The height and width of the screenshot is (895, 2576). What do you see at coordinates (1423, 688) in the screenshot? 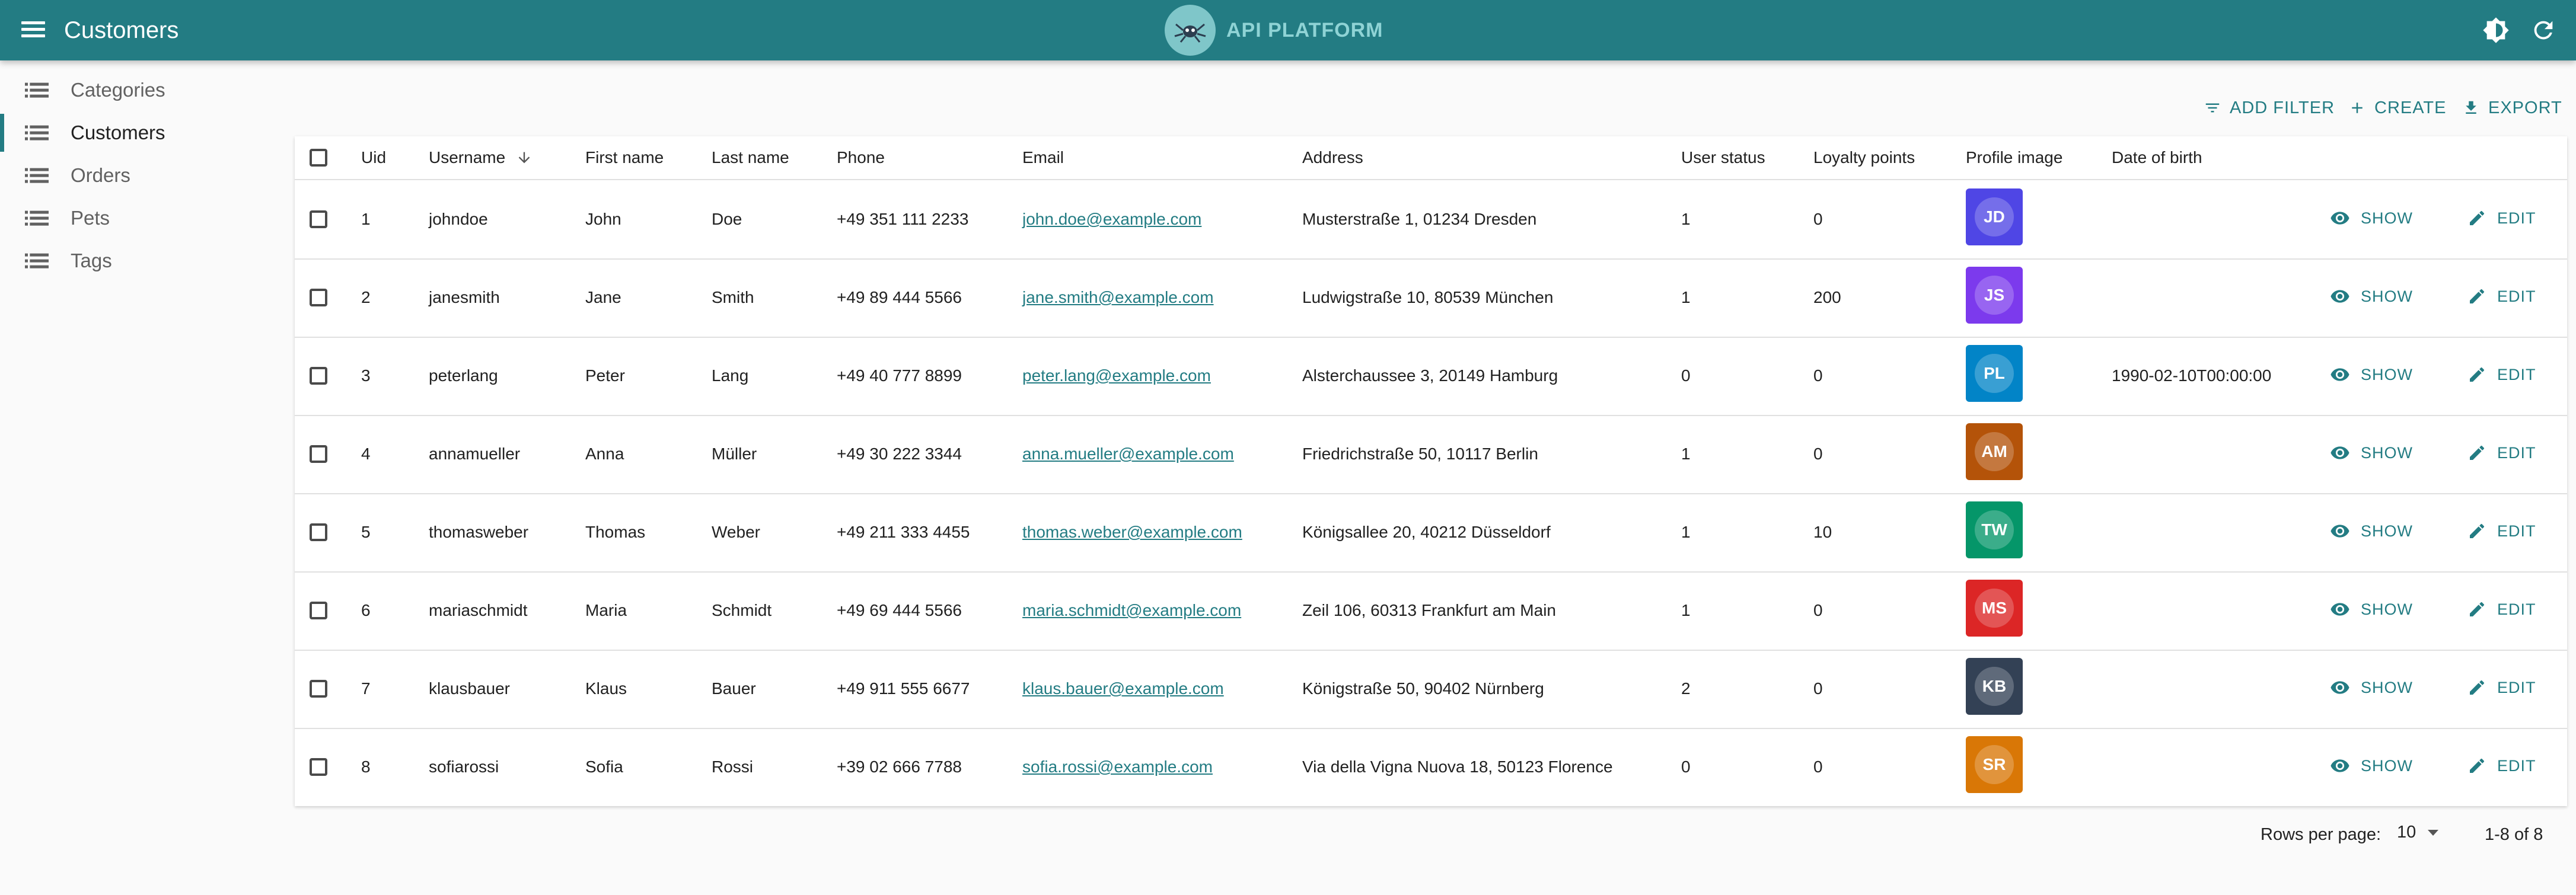
I see `cell-address: Königstraße 50, 90402 Nürnberg` at bounding box center [1423, 688].